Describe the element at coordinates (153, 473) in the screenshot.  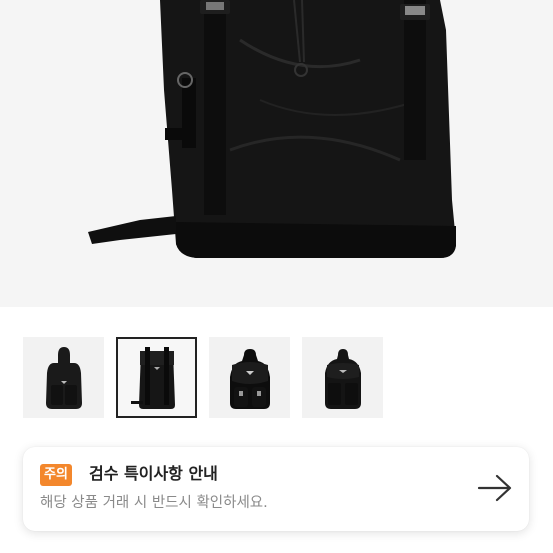
I see `notice-title: 검수 특이사항 안내` at that location.